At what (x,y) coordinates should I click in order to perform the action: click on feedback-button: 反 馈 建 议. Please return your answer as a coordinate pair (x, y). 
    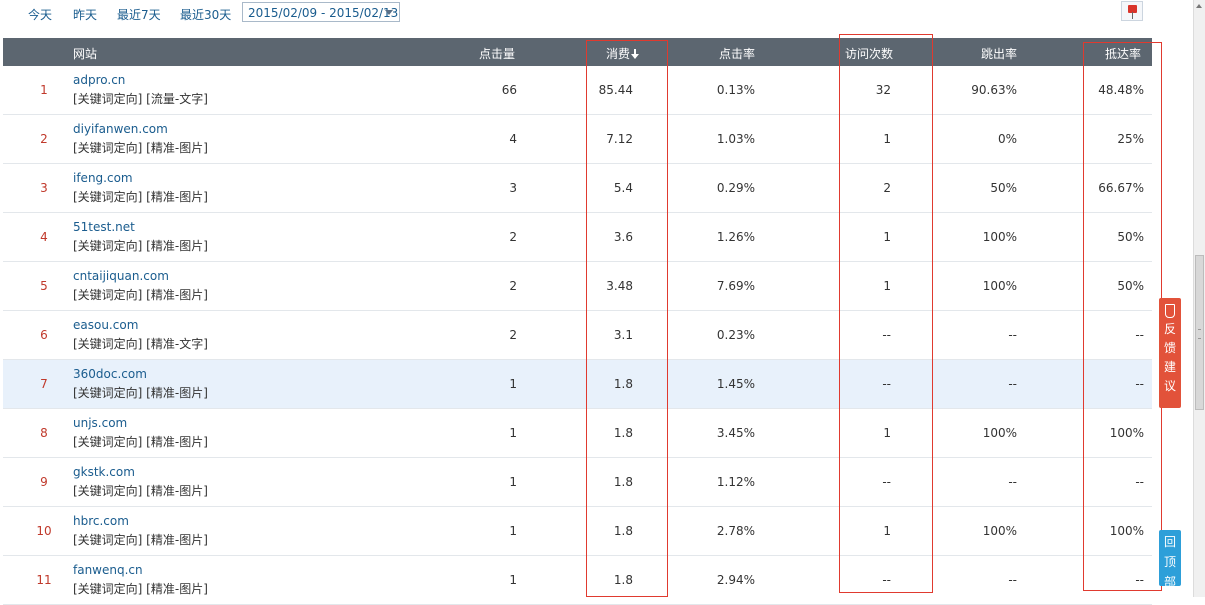
    Looking at the image, I should click on (1170, 353).